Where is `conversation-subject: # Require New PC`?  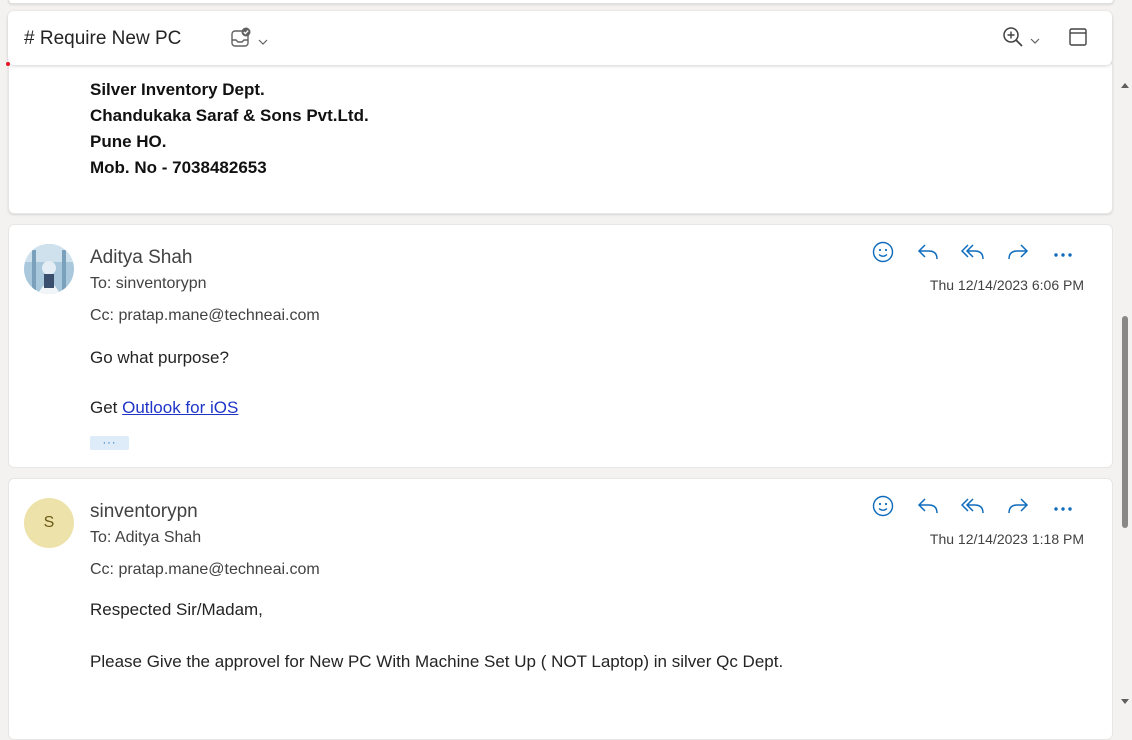 conversation-subject: # Require New PC is located at coordinates (103, 38).